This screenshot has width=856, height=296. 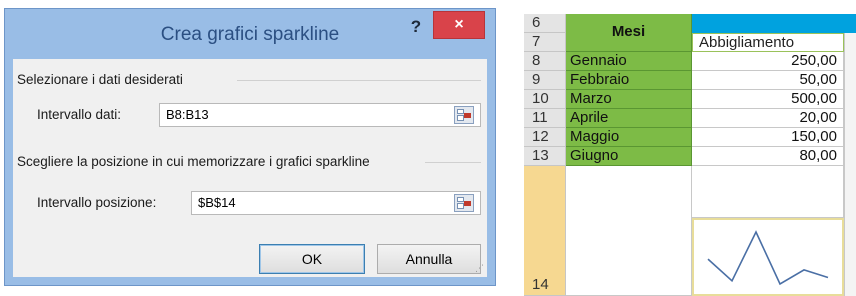 What do you see at coordinates (629, 33) in the screenshot?
I see `months-header-cell: Mesi` at bounding box center [629, 33].